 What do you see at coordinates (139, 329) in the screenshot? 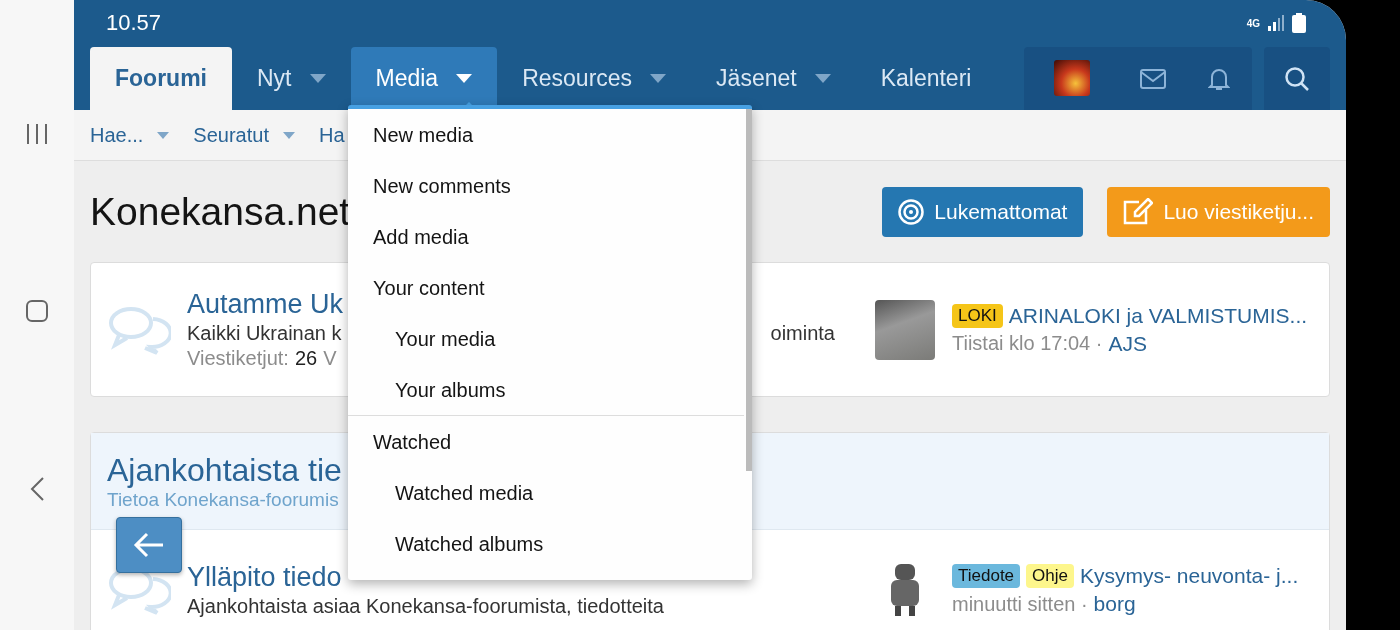
I see `chat-bubbles-icon` at bounding box center [139, 329].